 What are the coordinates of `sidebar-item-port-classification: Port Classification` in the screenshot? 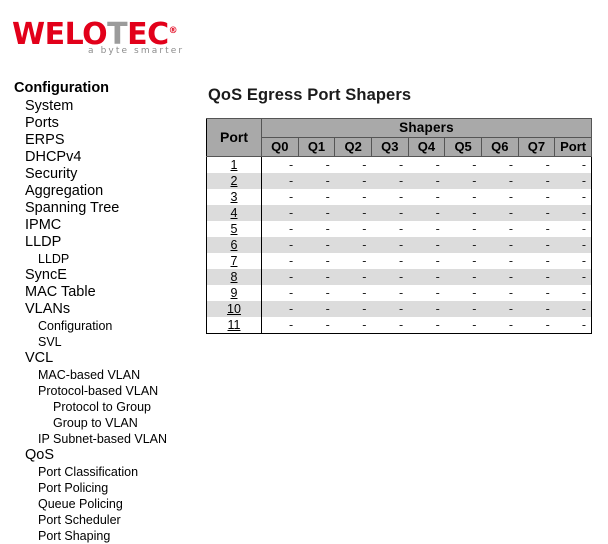 It's located at (98, 472).